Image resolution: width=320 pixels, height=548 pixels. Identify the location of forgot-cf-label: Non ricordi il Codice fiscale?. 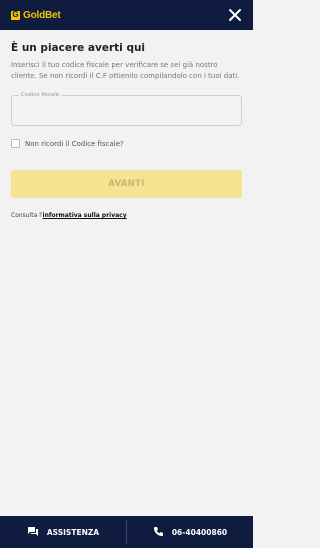
(74, 144).